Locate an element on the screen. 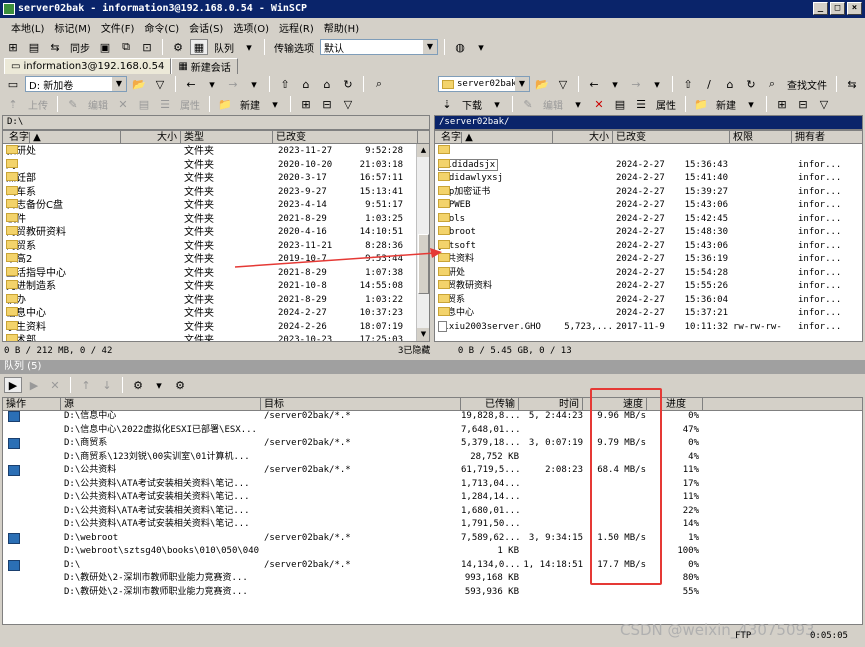 The image size is (865, 647). globe-icon: ◍ is located at coordinates (460, 47).